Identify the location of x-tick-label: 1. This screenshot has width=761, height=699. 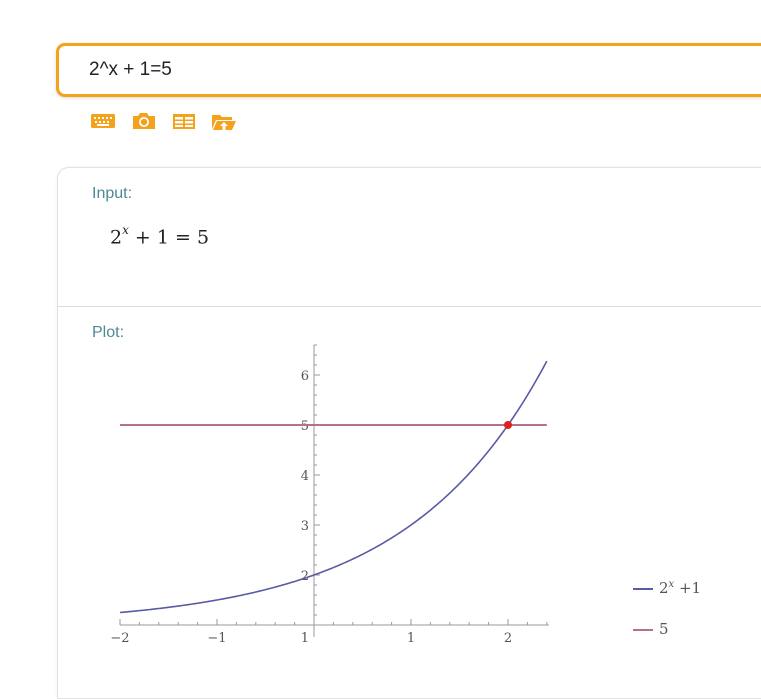
(411, 638).